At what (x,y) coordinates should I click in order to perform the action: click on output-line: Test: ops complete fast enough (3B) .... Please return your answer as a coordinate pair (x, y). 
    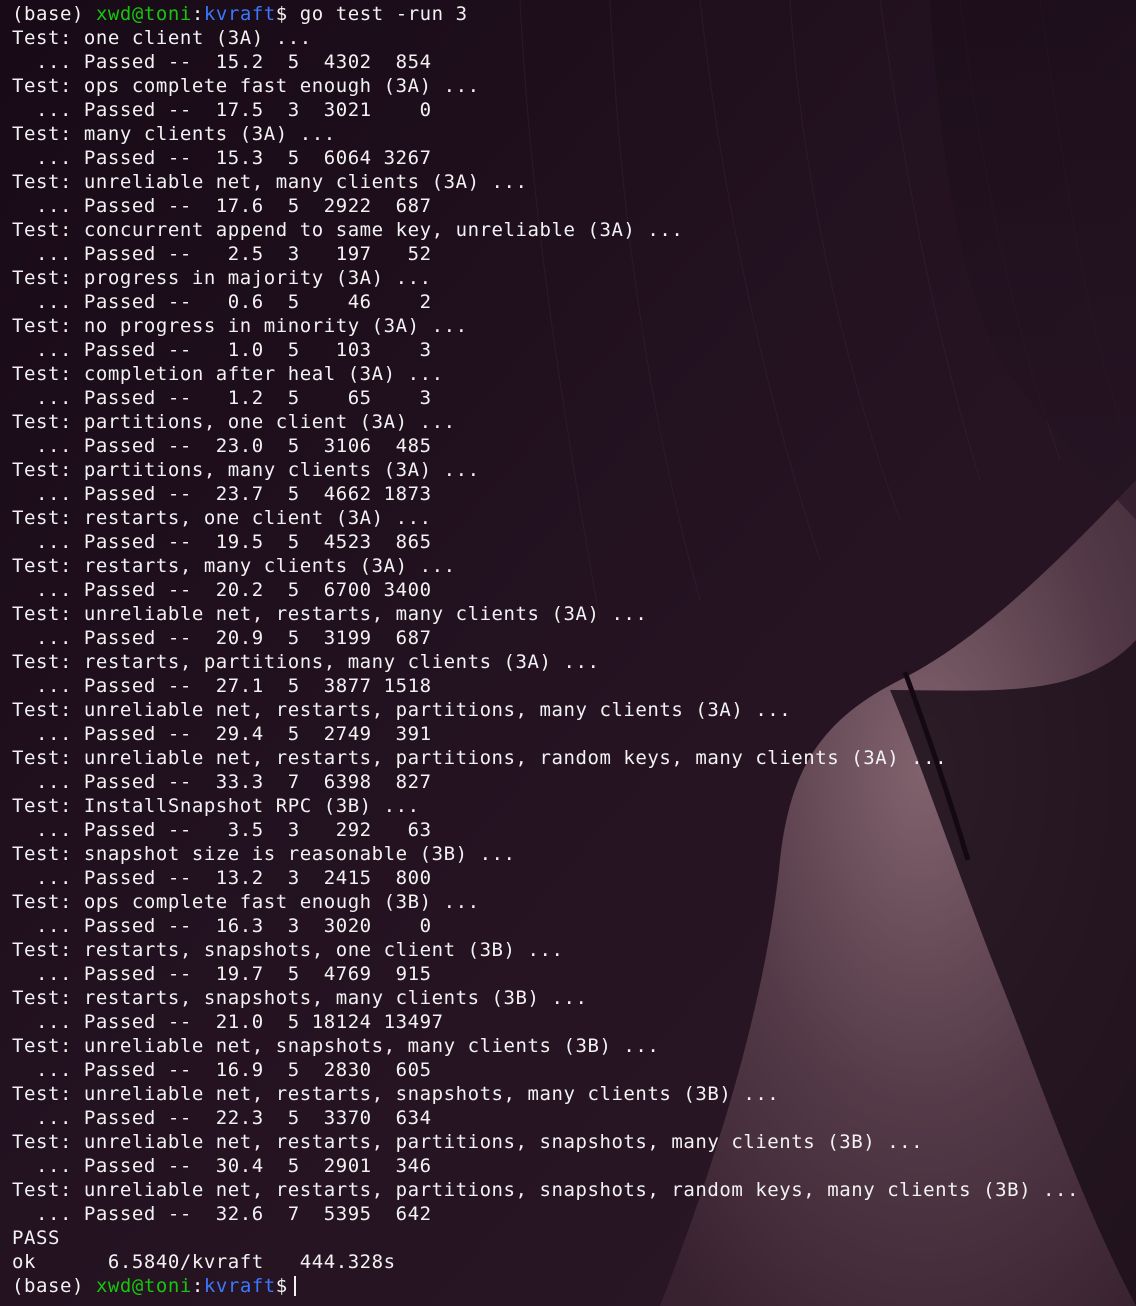
    Looking at the image, I should click on (246, 902).